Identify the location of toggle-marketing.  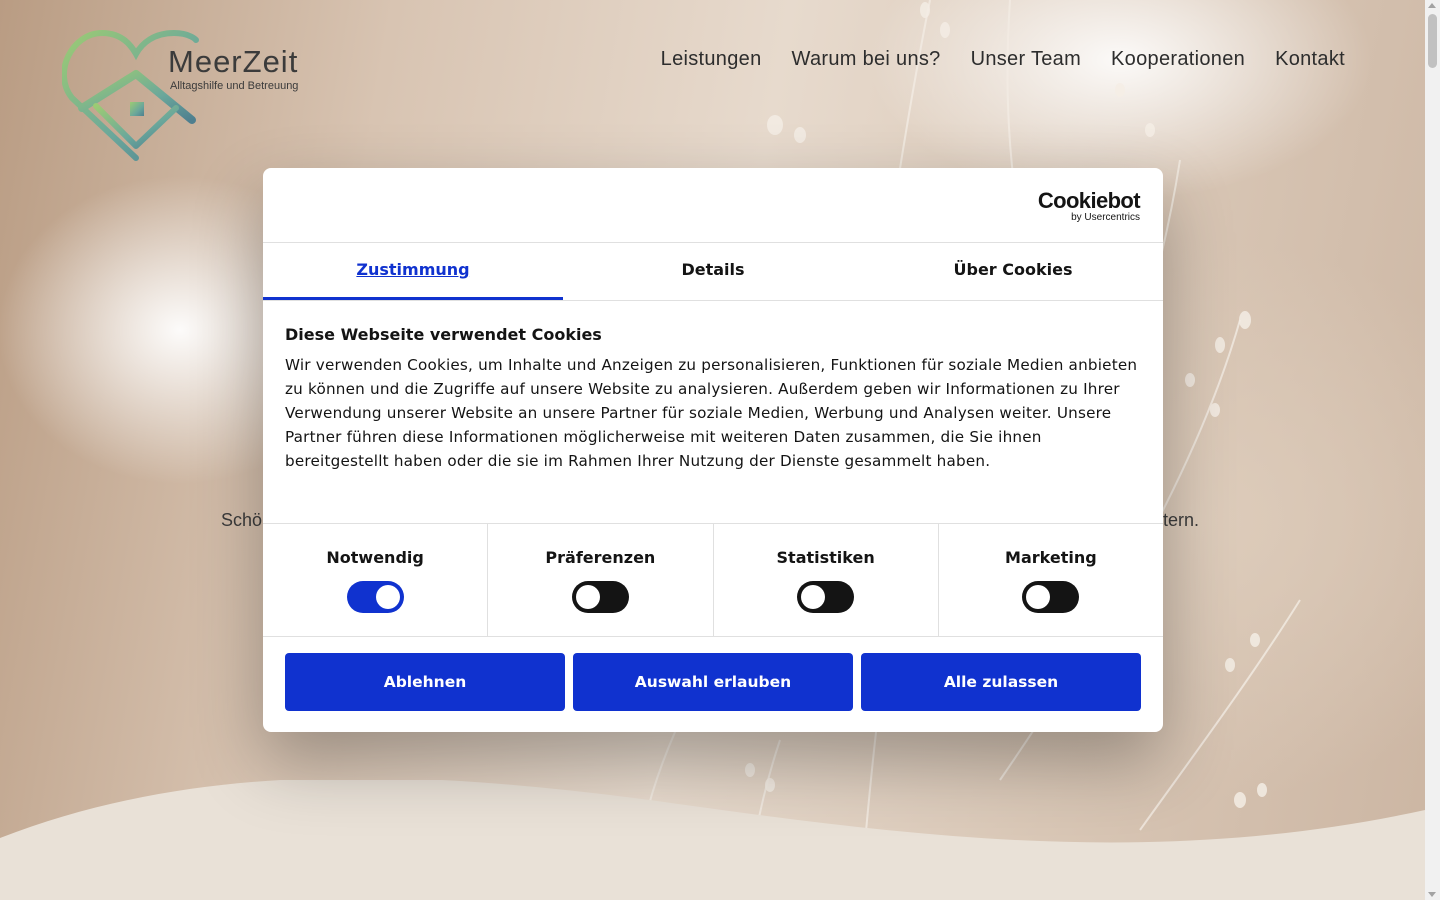
(1051, 597).